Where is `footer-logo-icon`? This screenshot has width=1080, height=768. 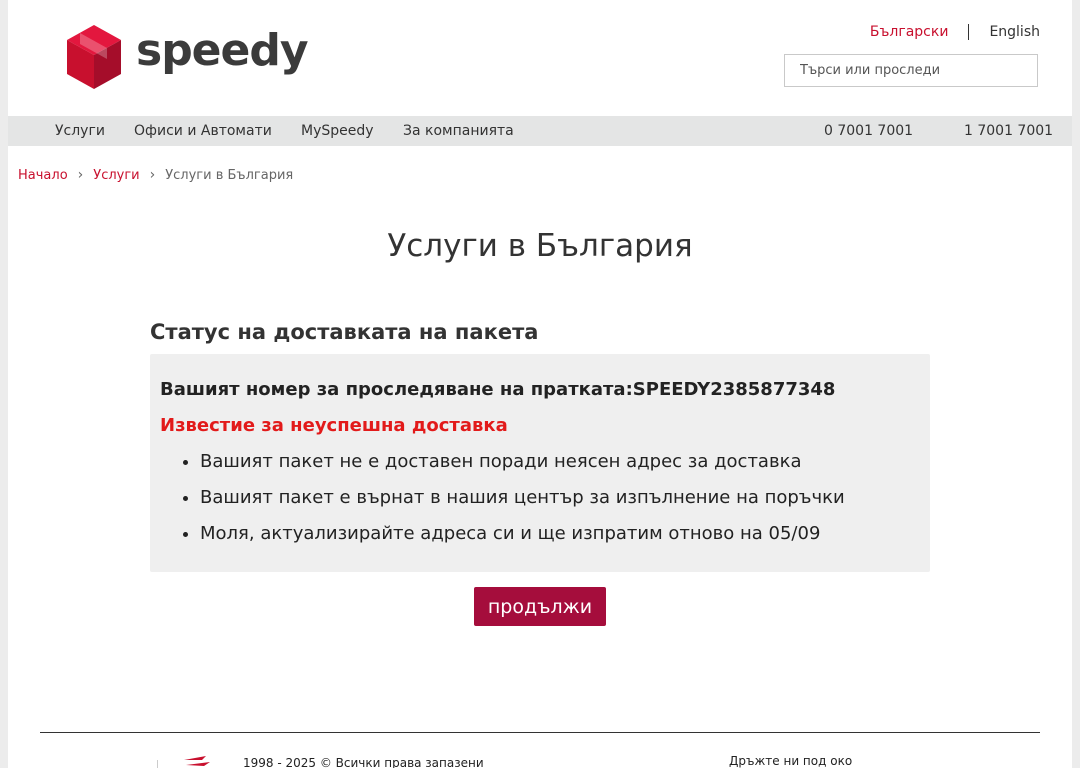 footer-logo-icon is located at coordinates (197, 761).